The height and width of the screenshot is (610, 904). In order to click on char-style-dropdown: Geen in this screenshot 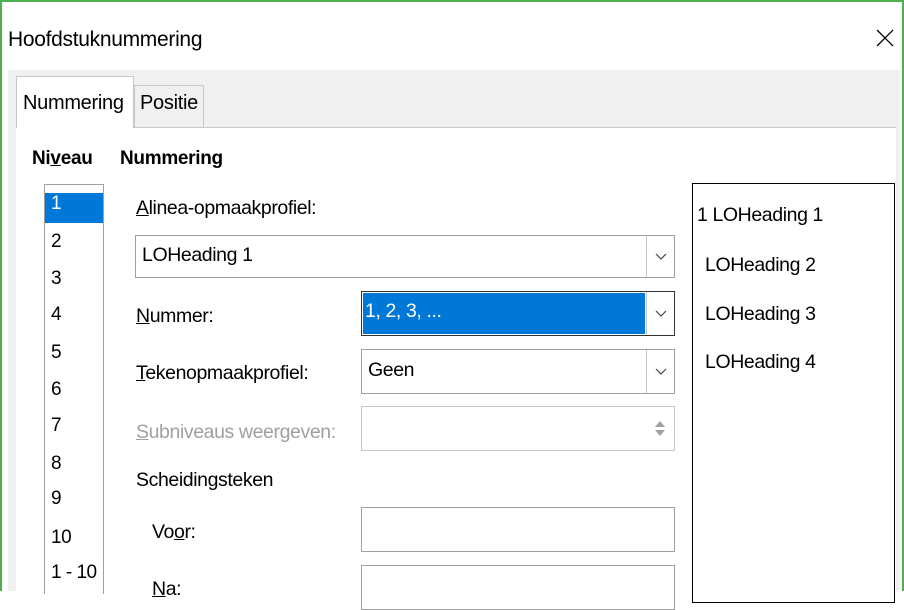, I will do `click(518, 371)`.